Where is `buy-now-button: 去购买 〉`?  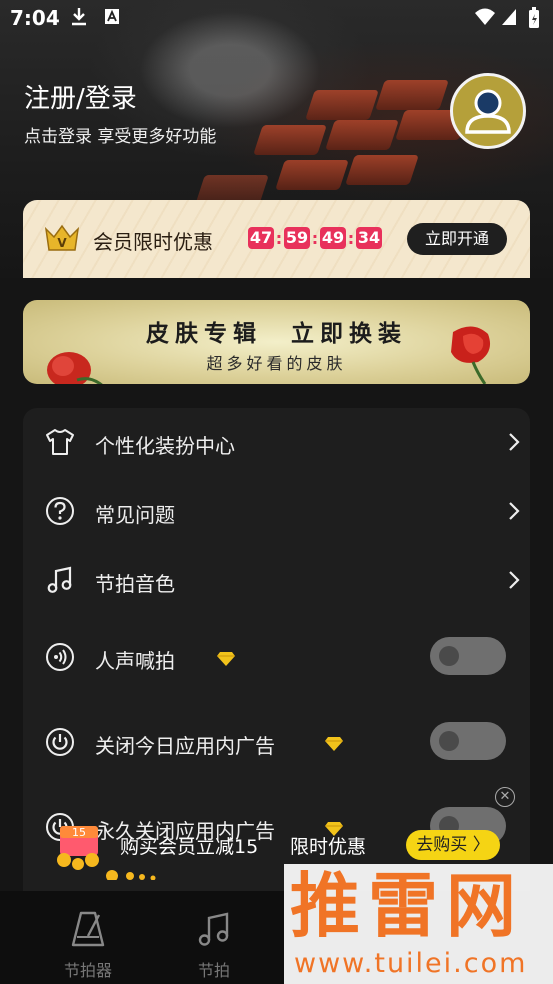 buy-now-button: 去购买 〉 is located at coordinates (453, 845).